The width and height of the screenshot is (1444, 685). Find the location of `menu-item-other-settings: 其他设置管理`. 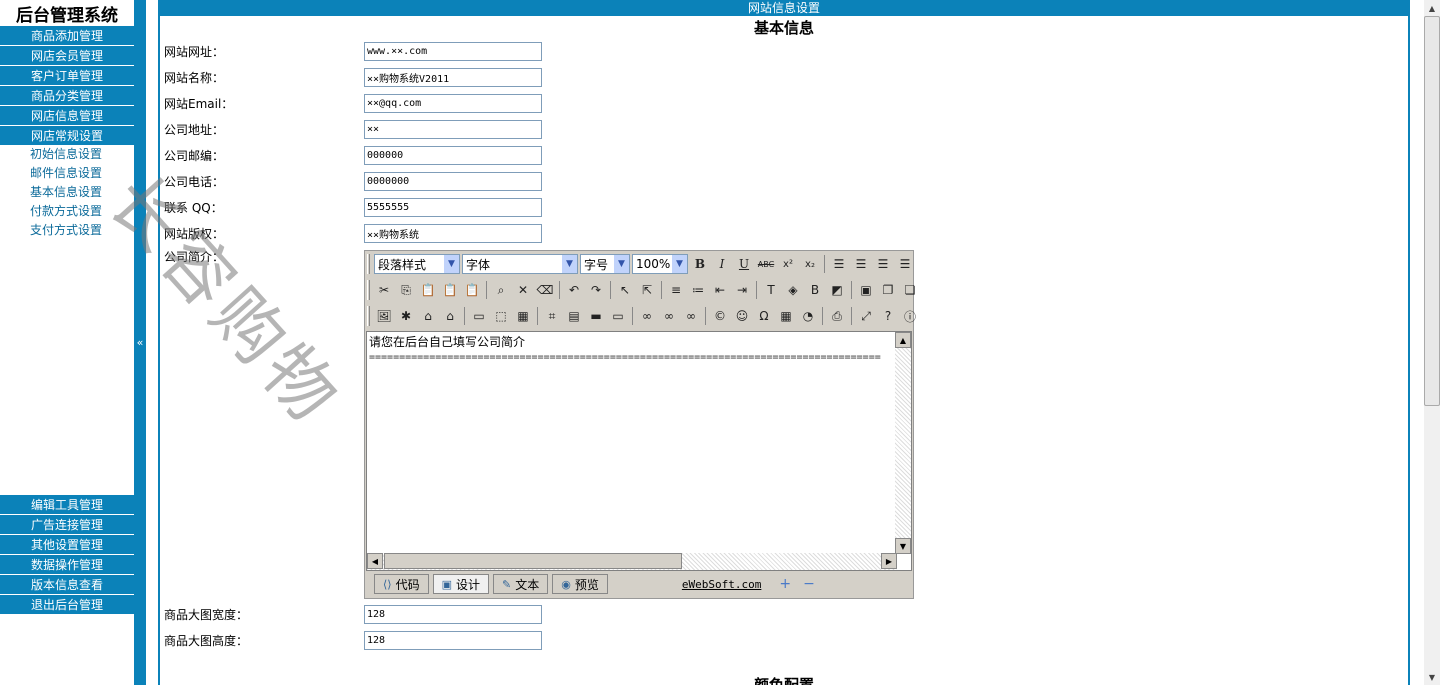

menu-item-other-settings: 其他设置管理 is located at coordinates (67, 545).